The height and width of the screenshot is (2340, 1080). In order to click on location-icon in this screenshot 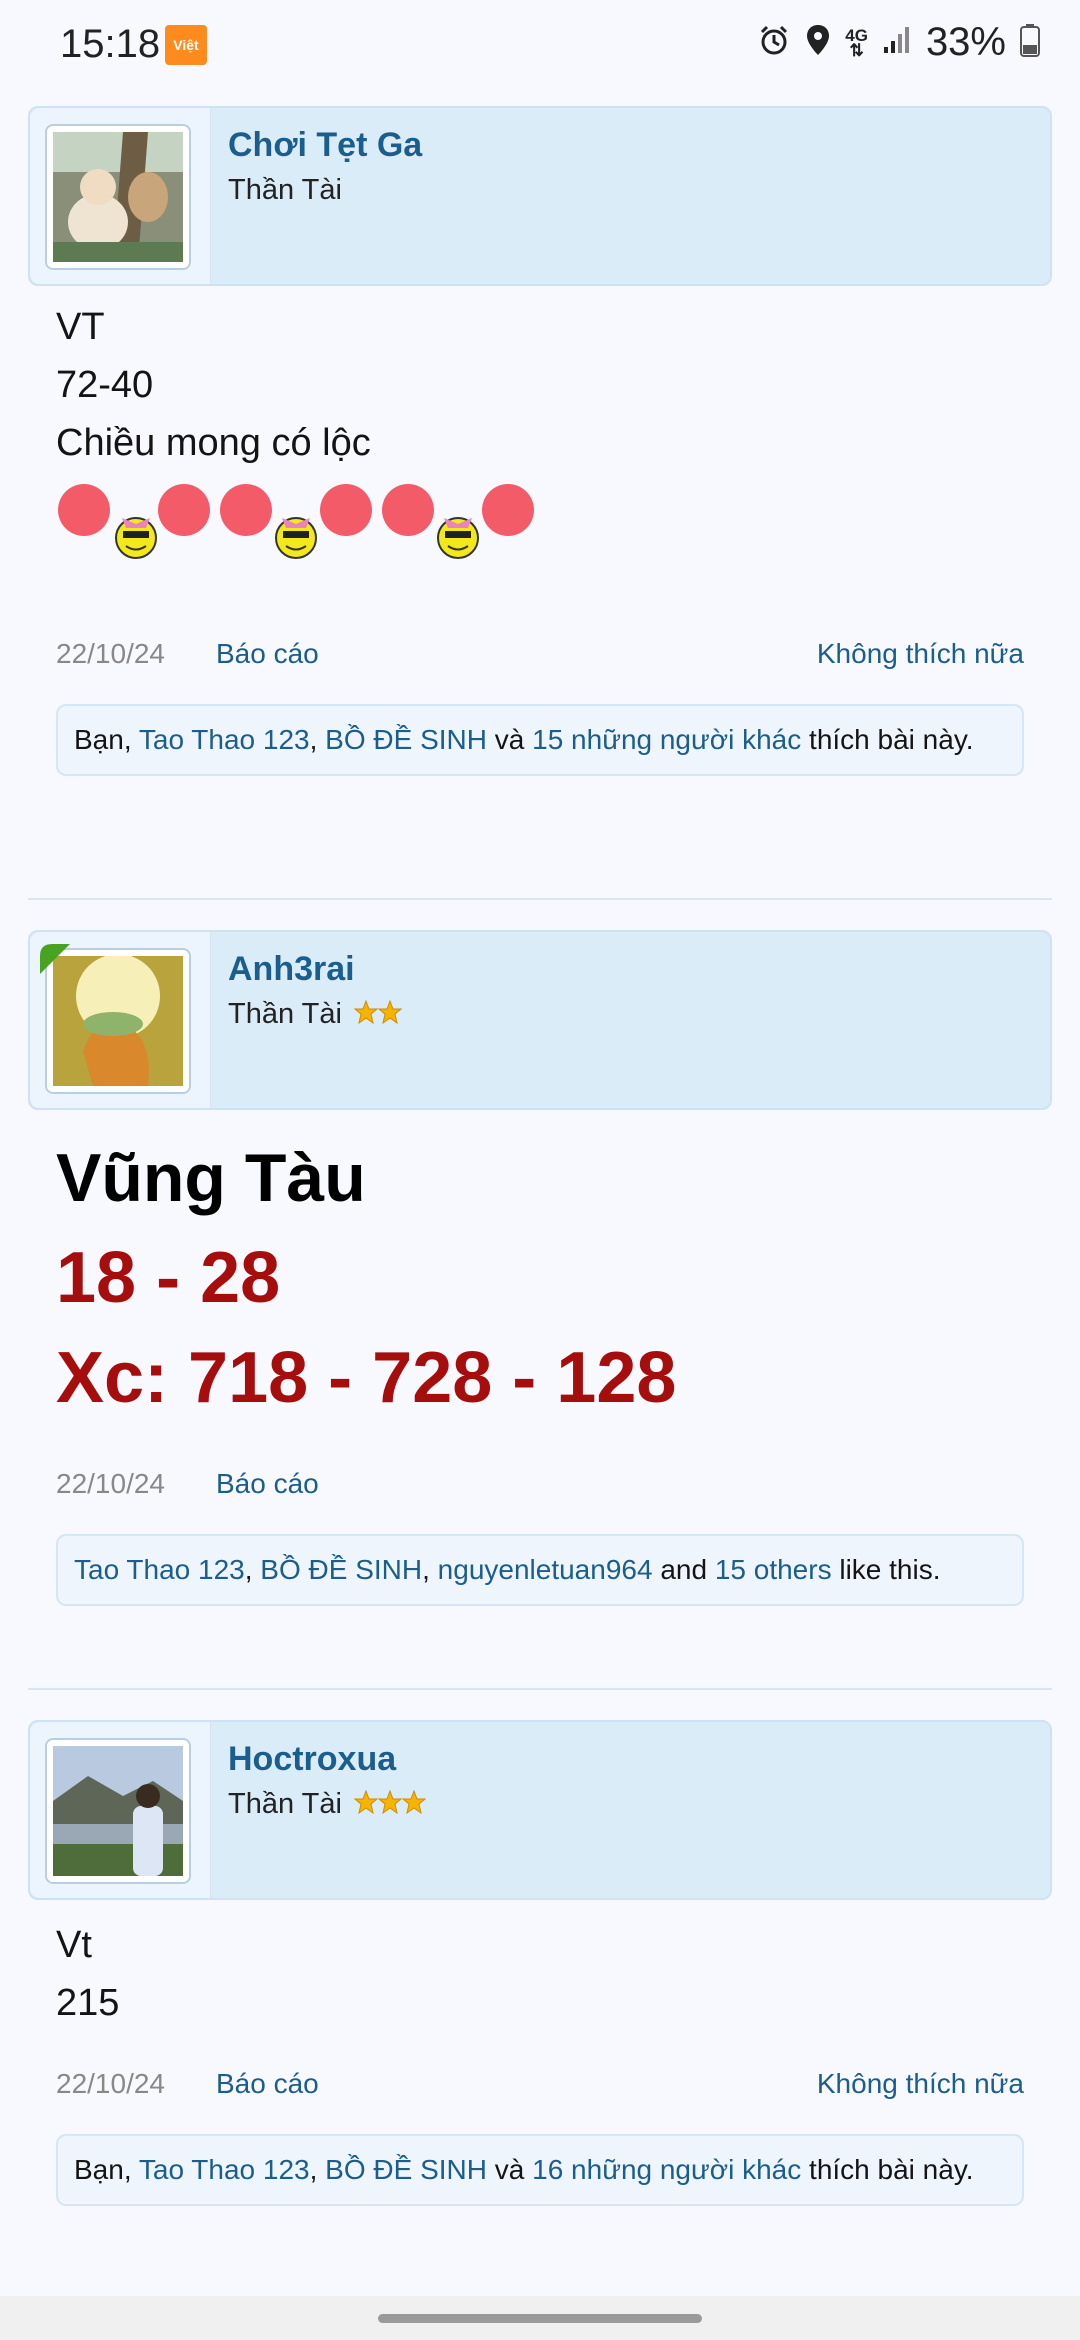, I will do `click(818, 42)`.